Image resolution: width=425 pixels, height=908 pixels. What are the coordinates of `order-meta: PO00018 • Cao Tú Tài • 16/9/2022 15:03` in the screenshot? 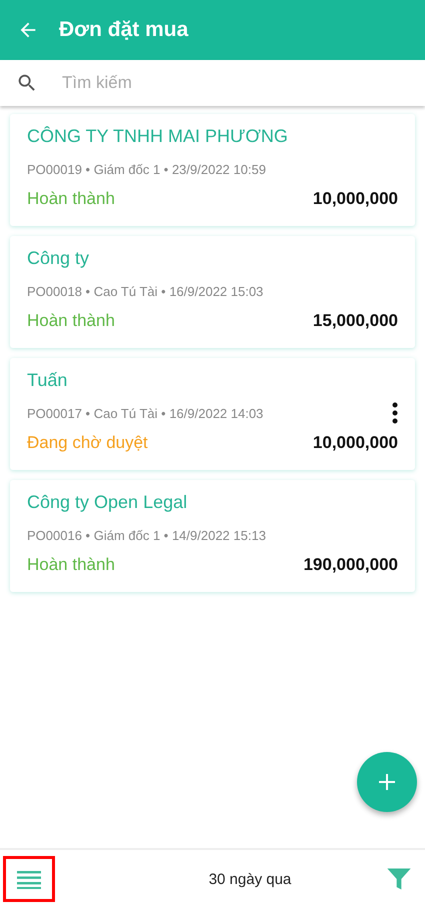 It's located at (145, 291).